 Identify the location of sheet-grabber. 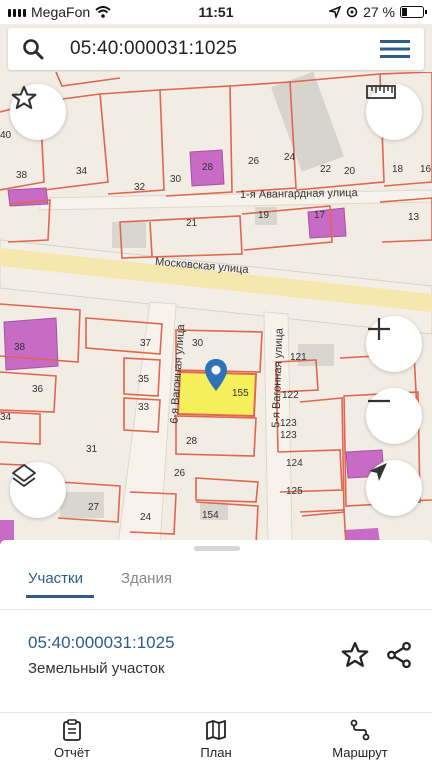
(217, 548).